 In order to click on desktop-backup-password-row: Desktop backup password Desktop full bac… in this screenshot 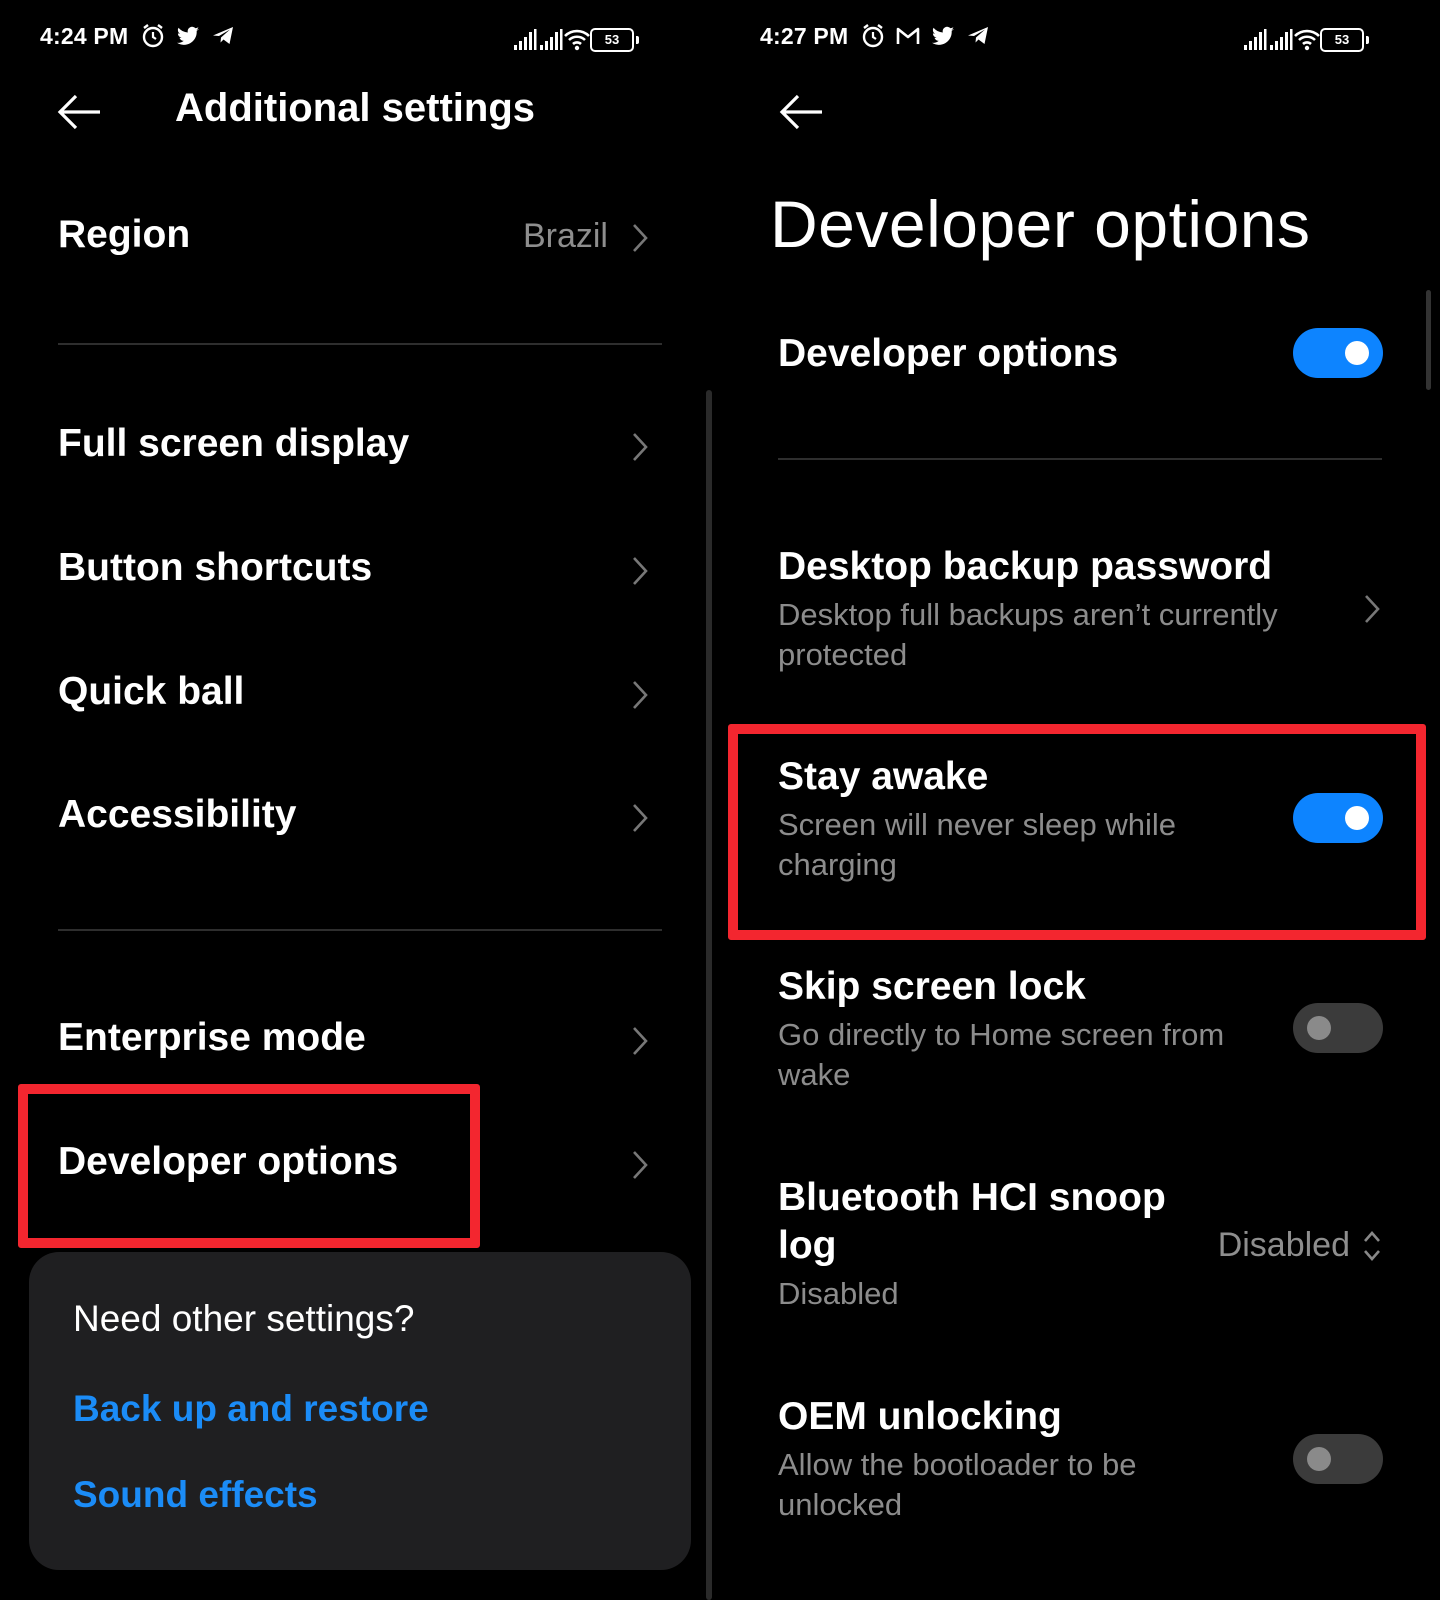, I will do `click(1078, 609)`.